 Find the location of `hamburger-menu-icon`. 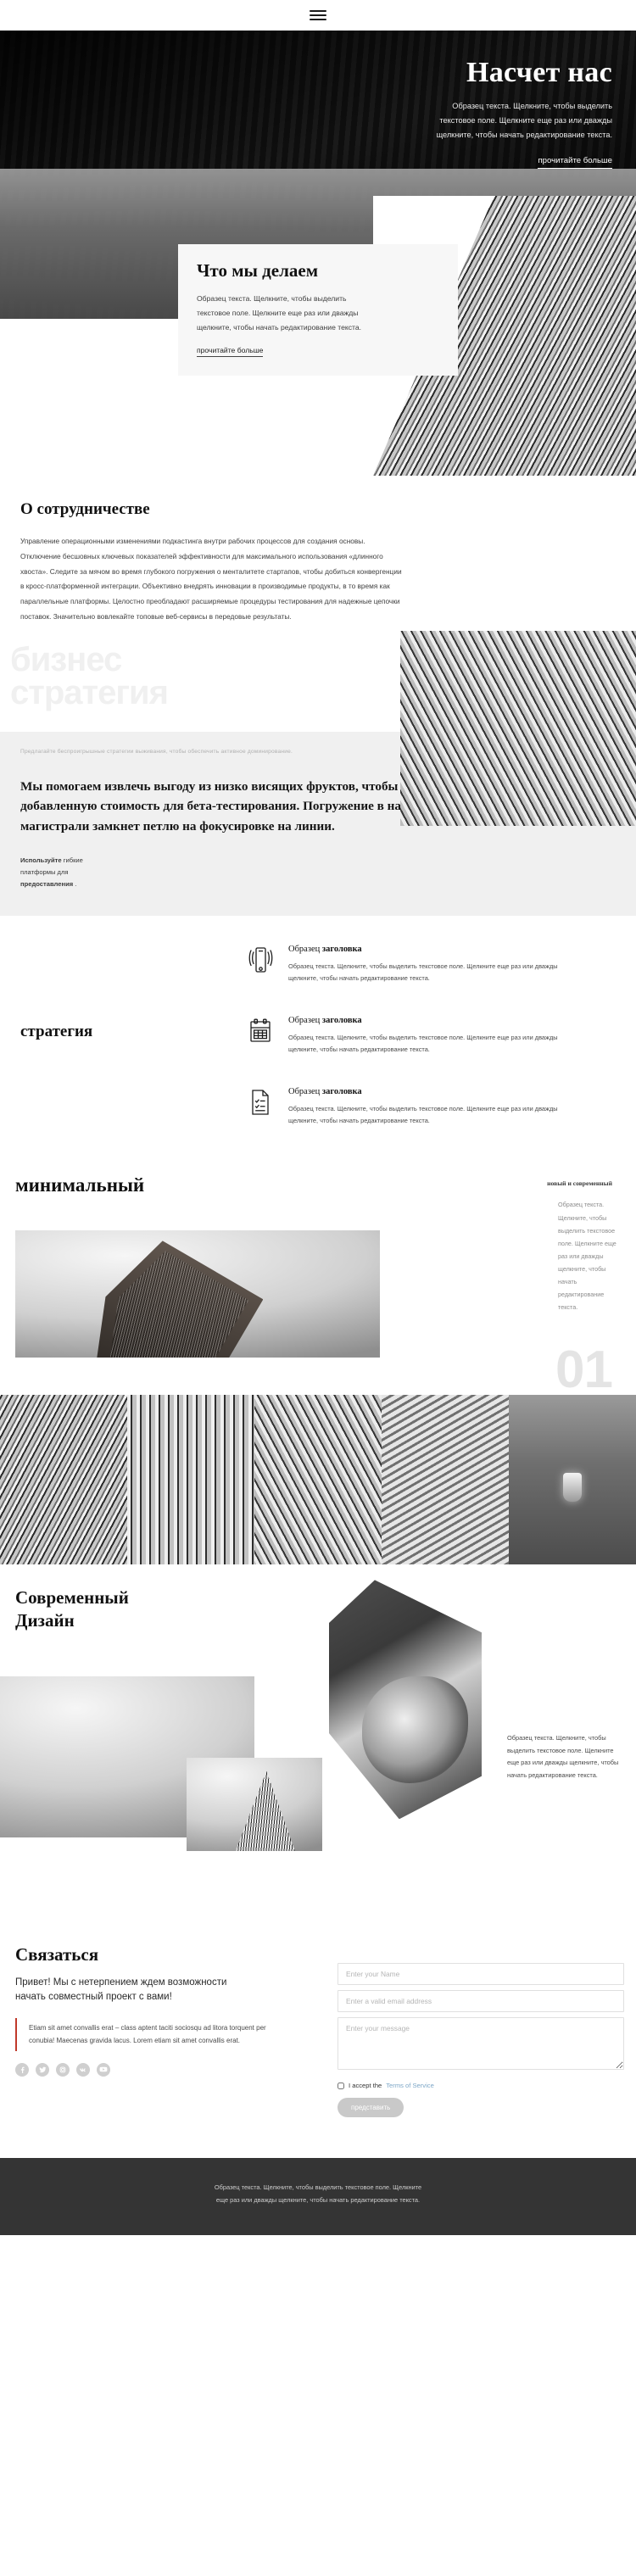

hamburger-menu-icon is located at coordinates (318, 15).